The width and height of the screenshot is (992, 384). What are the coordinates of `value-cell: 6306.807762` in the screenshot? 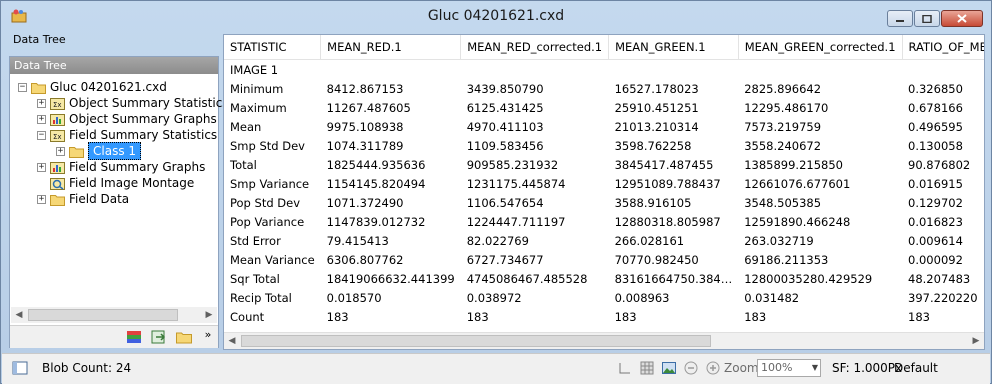 It's located at (365, 259).